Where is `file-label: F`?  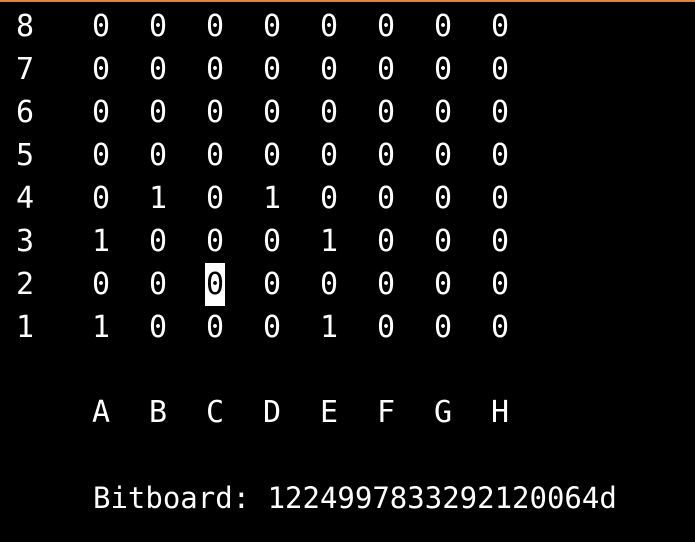
file-label: F is located at coordinates (386, 412).